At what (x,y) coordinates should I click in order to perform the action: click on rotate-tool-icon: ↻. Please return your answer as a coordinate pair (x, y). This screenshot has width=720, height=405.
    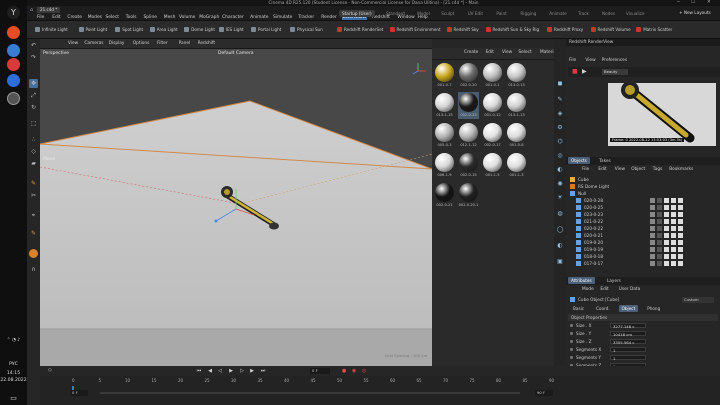
    Looking at the image, I should click on (33, 107).